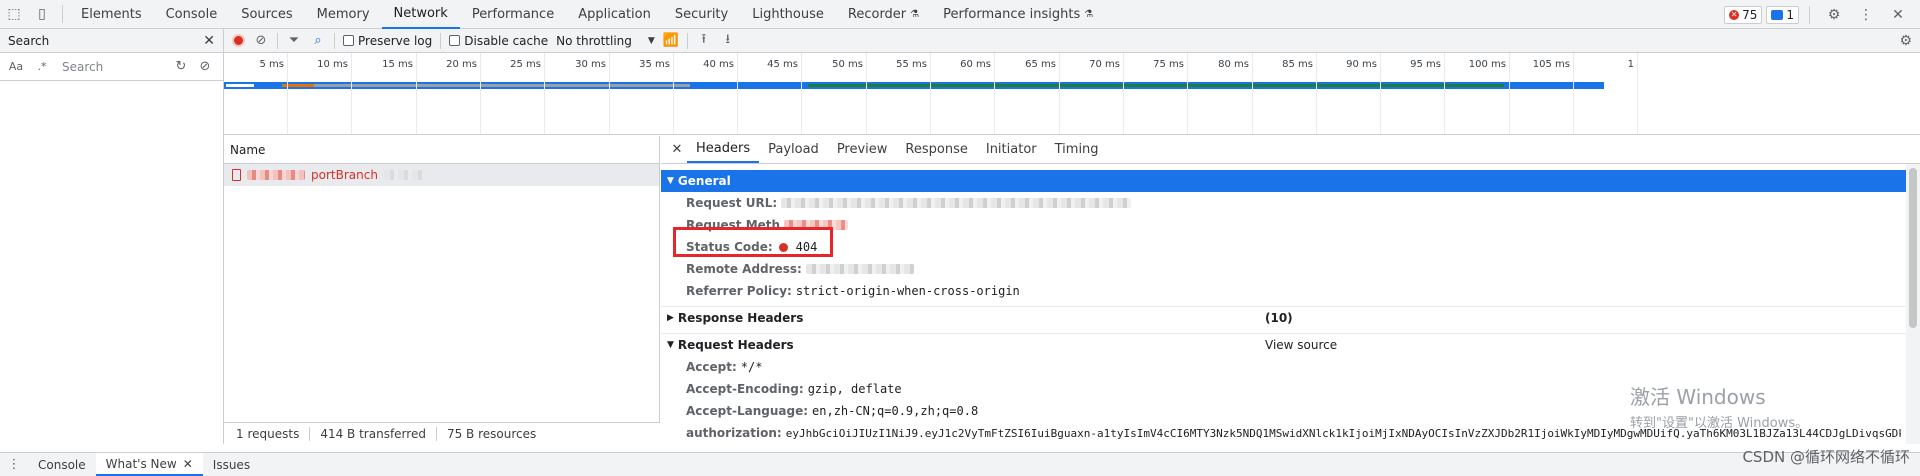 Image resolution: width=1920 pixels, height=476 pixels. Describe the element at coordinates (261, 40) in the screenshot. I see `clear-log-icon: ⊘` at that location.